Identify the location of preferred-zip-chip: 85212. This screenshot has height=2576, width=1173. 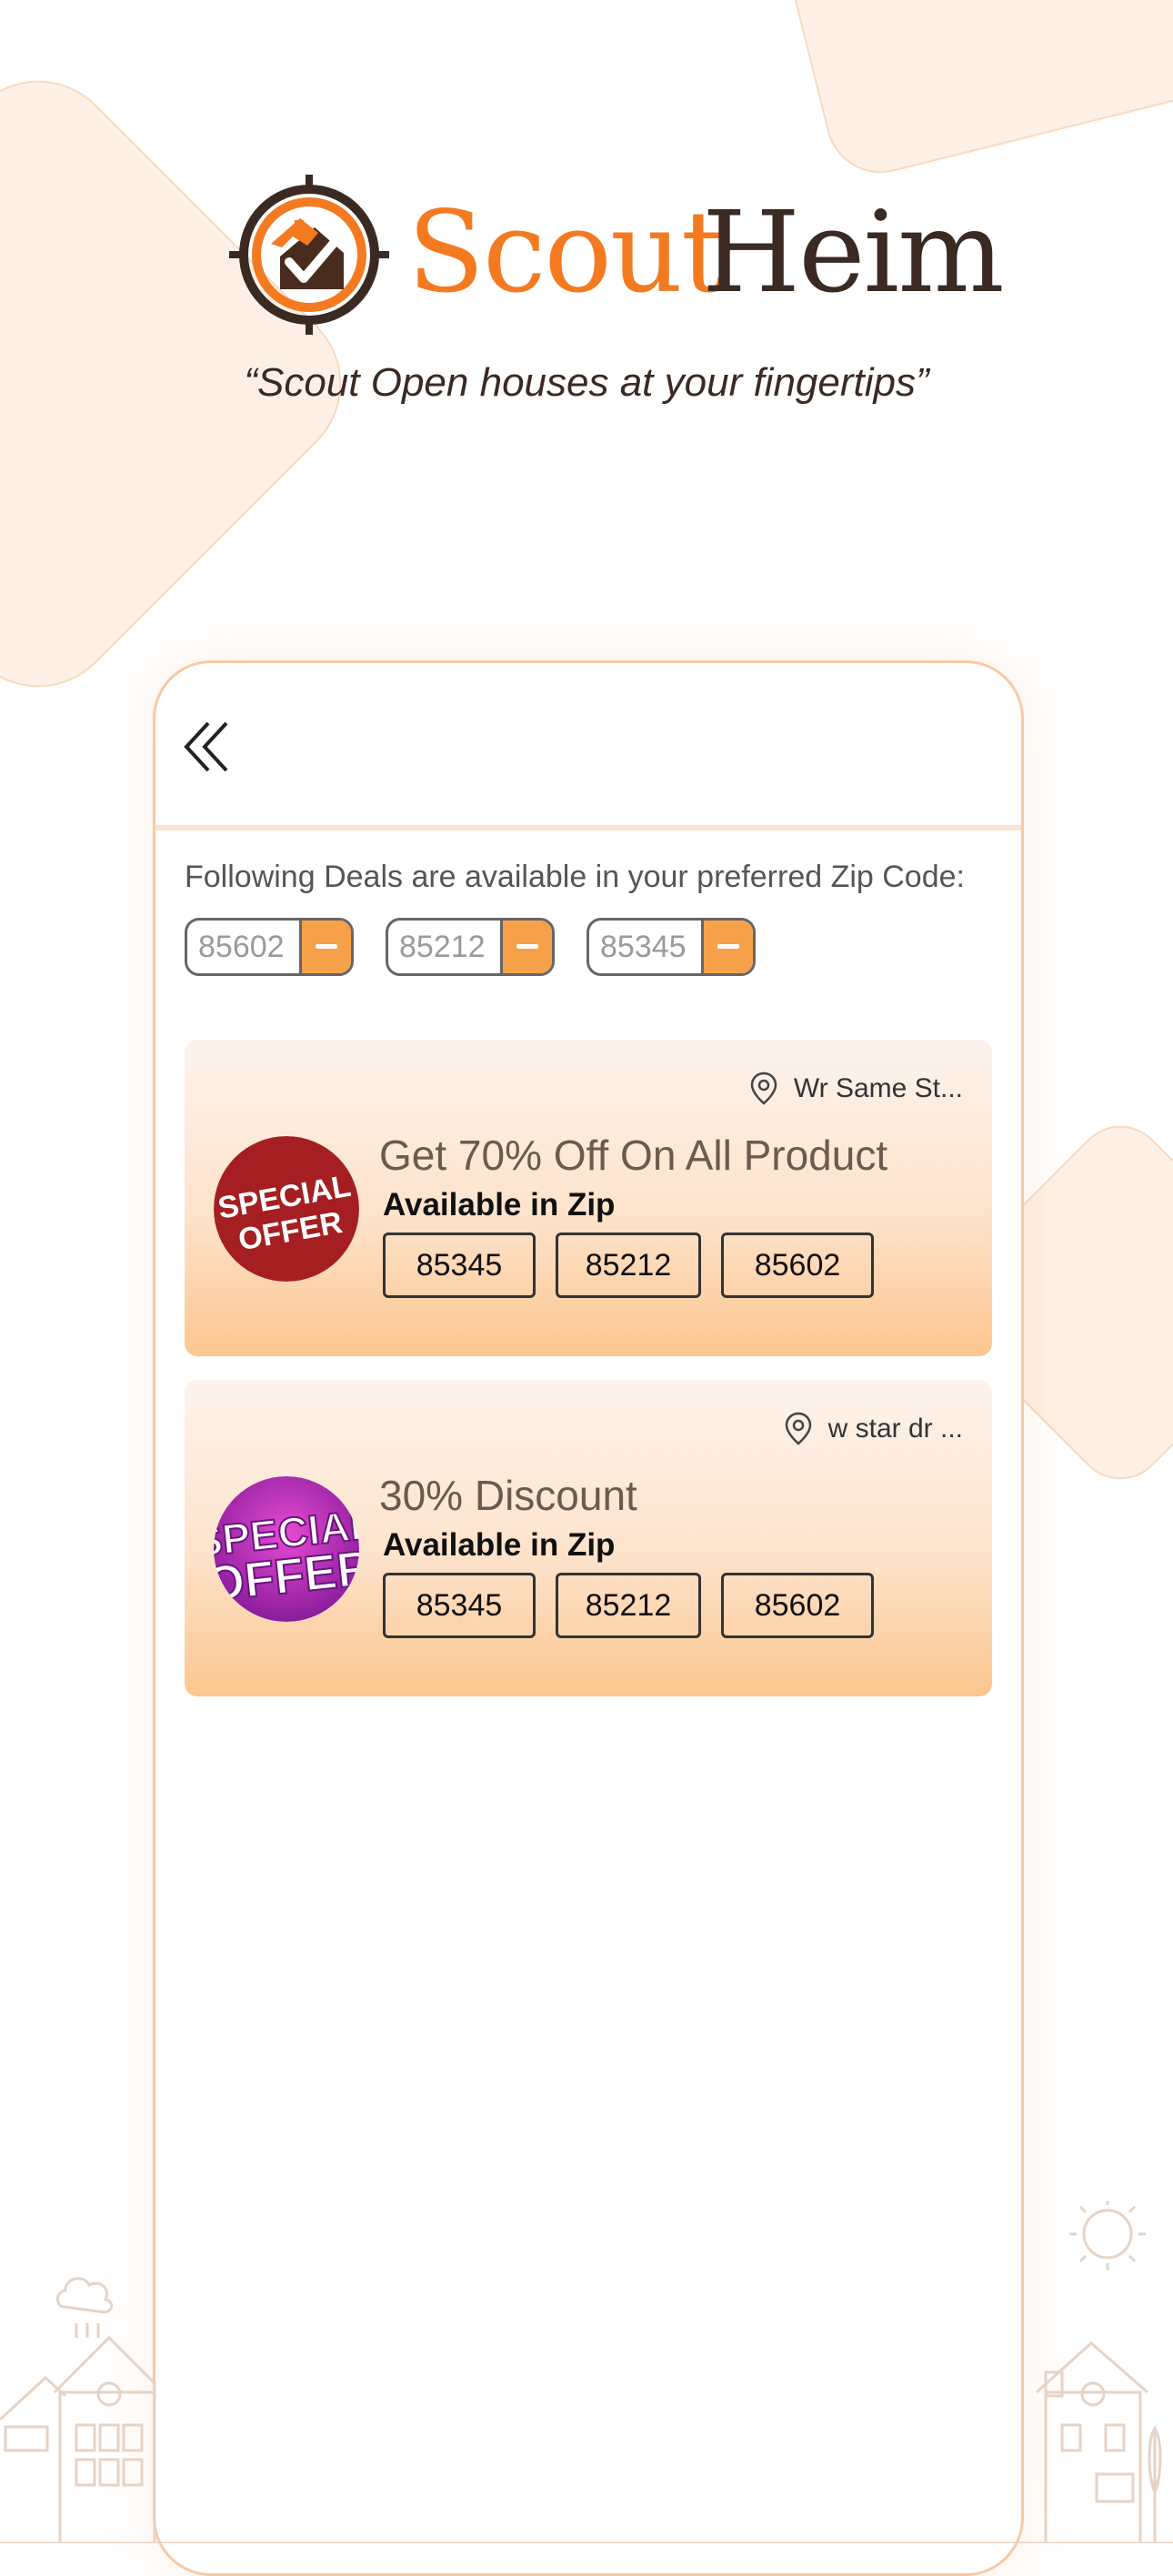
(471, 947).